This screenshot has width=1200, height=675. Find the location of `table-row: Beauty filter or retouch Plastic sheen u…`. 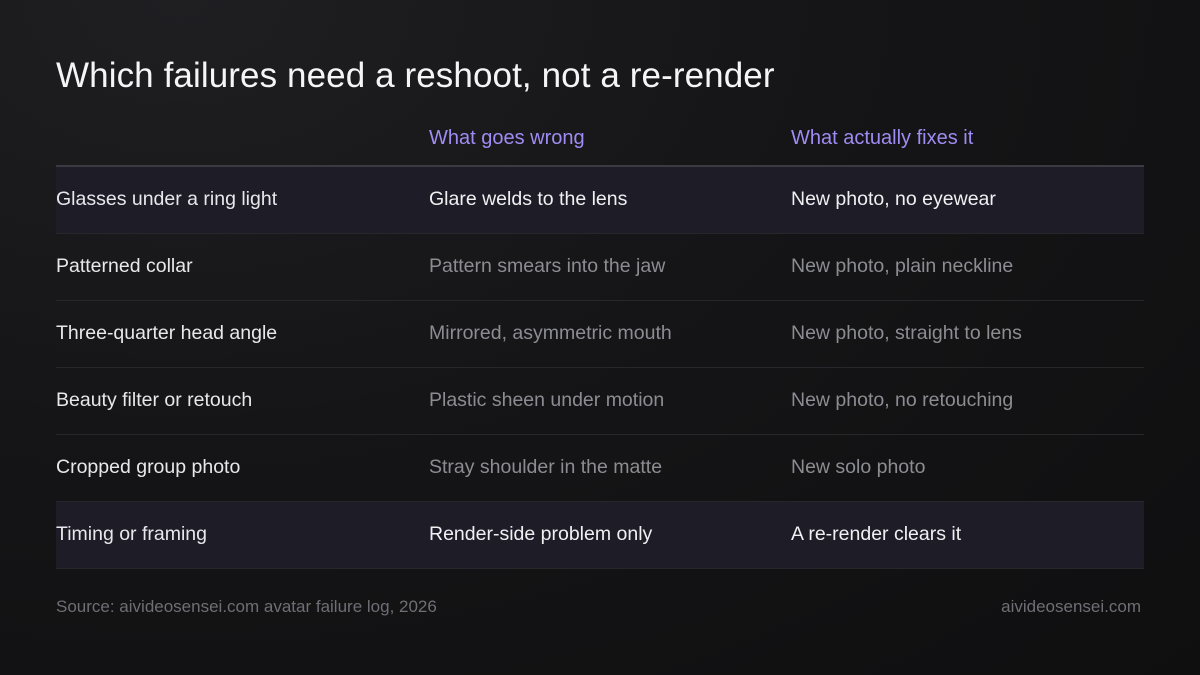

table-row: Beauty filter or retouch Plastic sheen u… is located at coordinates (600, 401).